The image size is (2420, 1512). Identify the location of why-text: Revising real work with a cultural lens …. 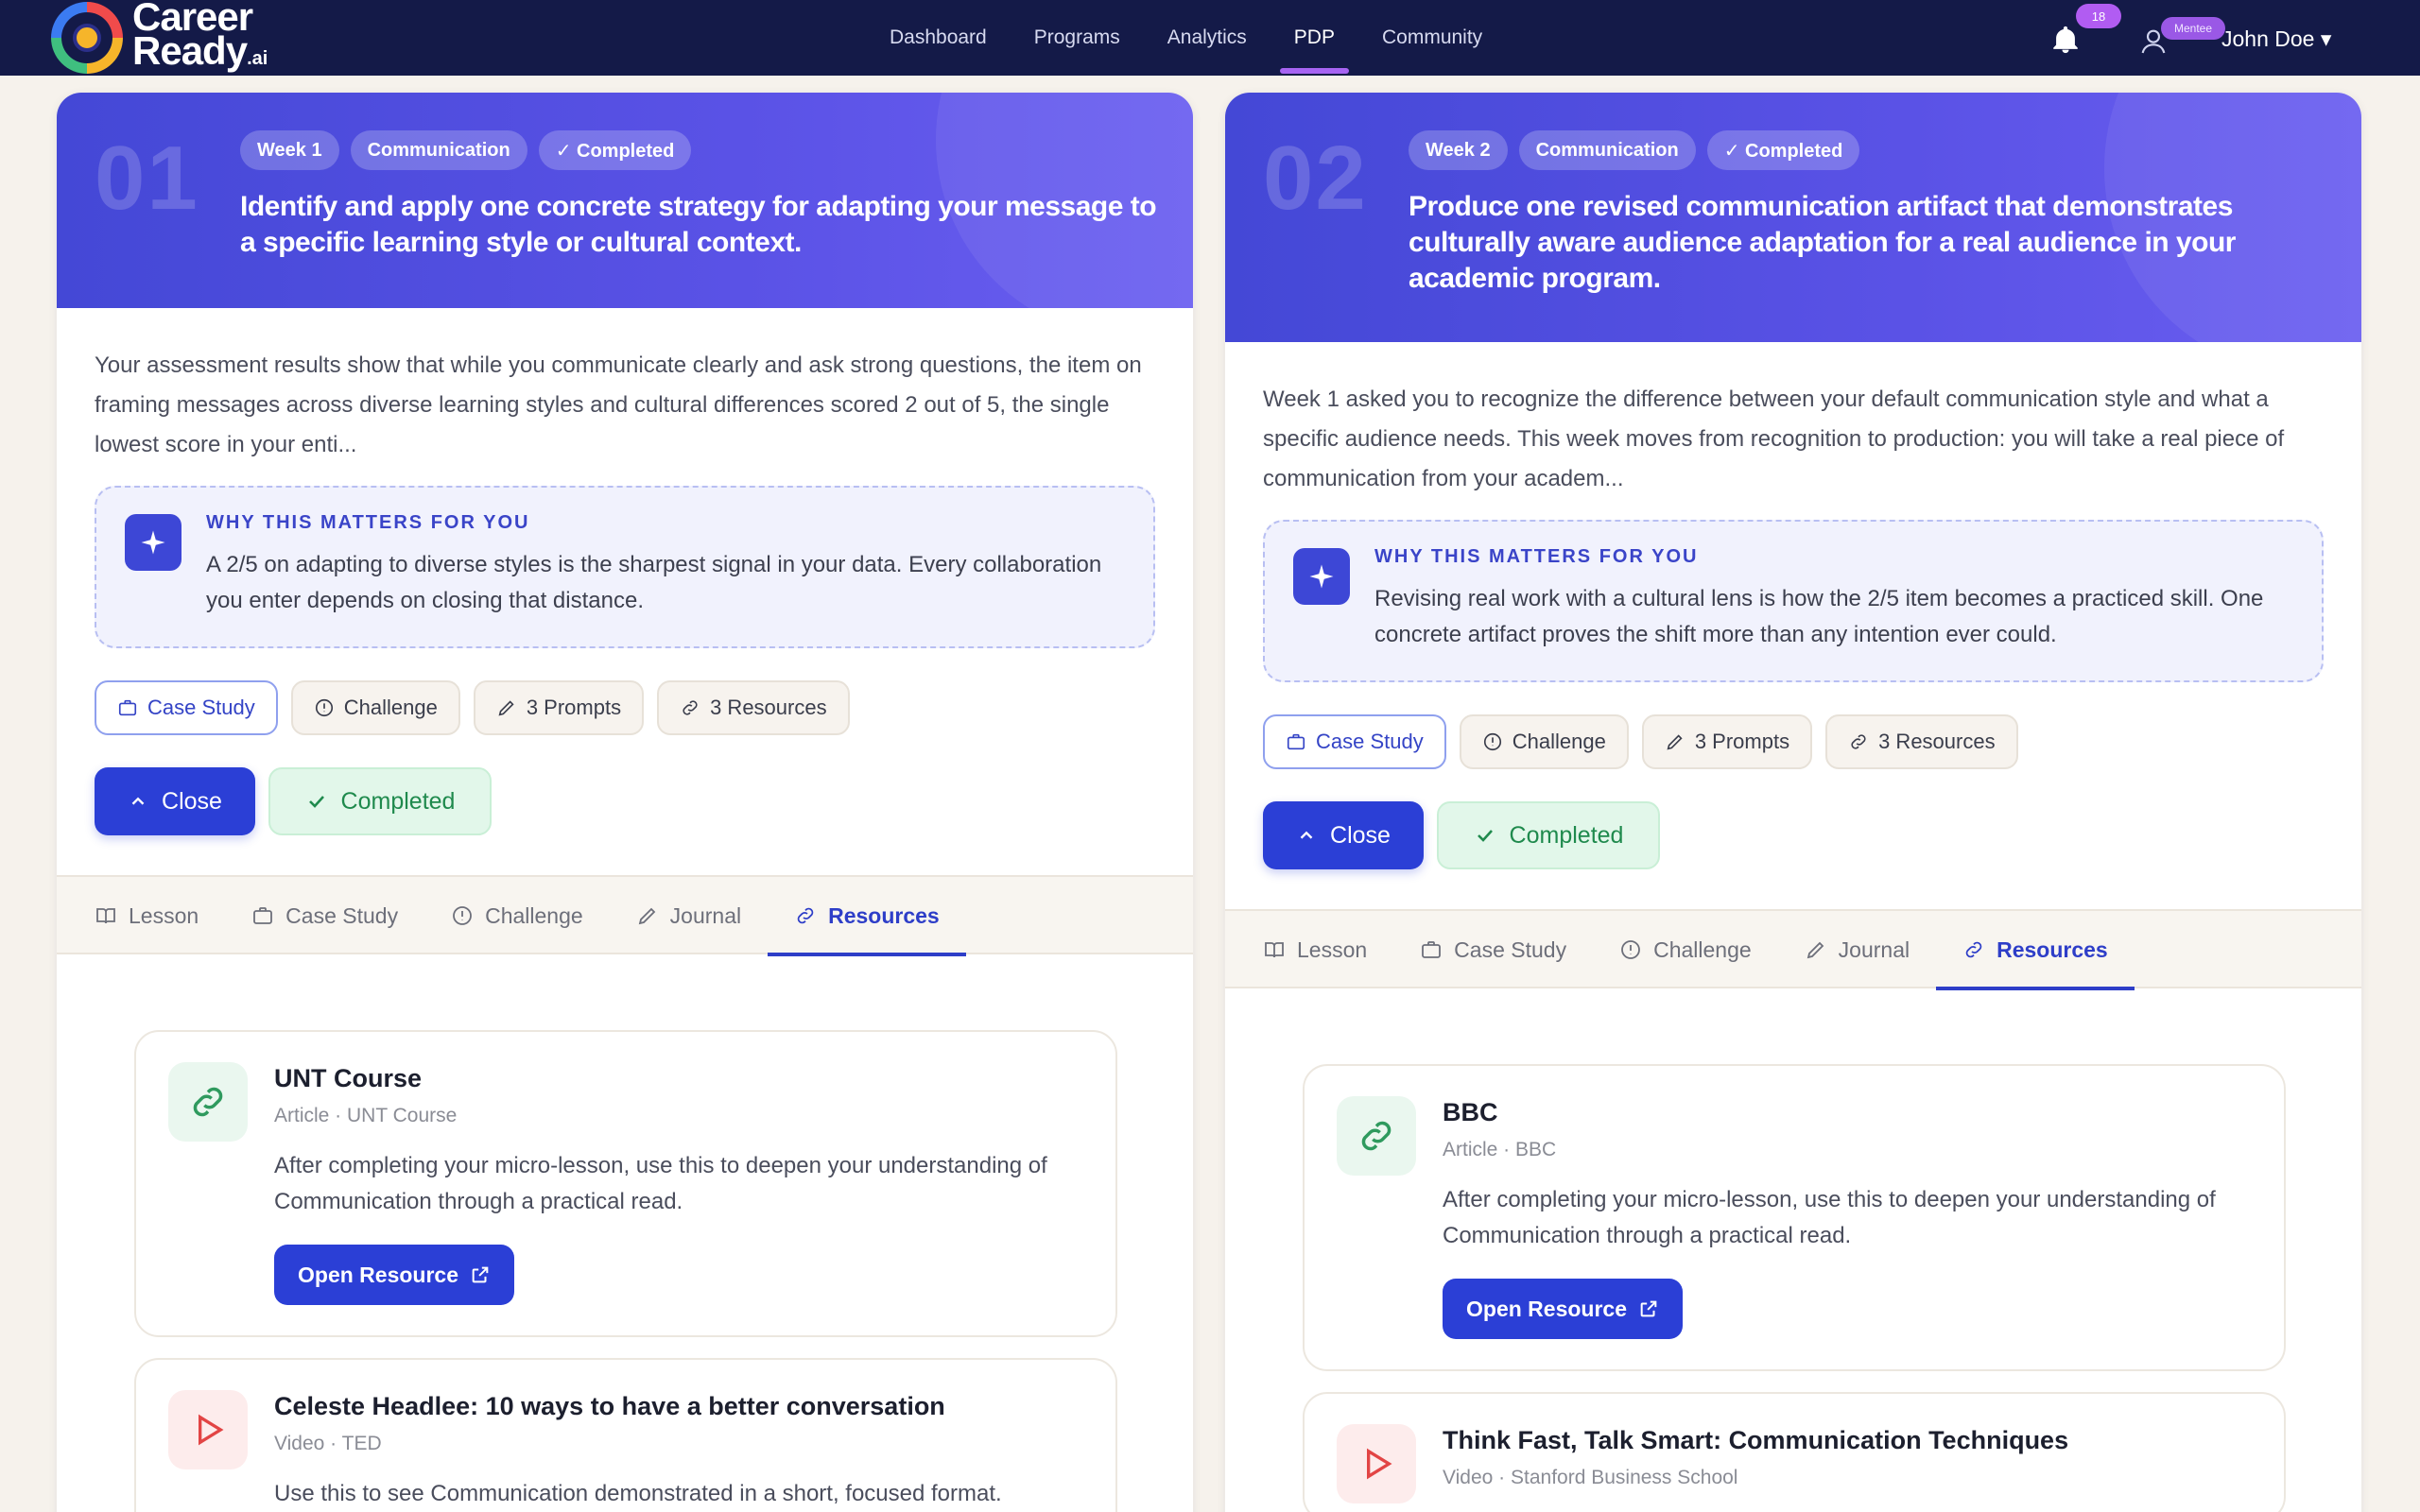
(1819, 616).